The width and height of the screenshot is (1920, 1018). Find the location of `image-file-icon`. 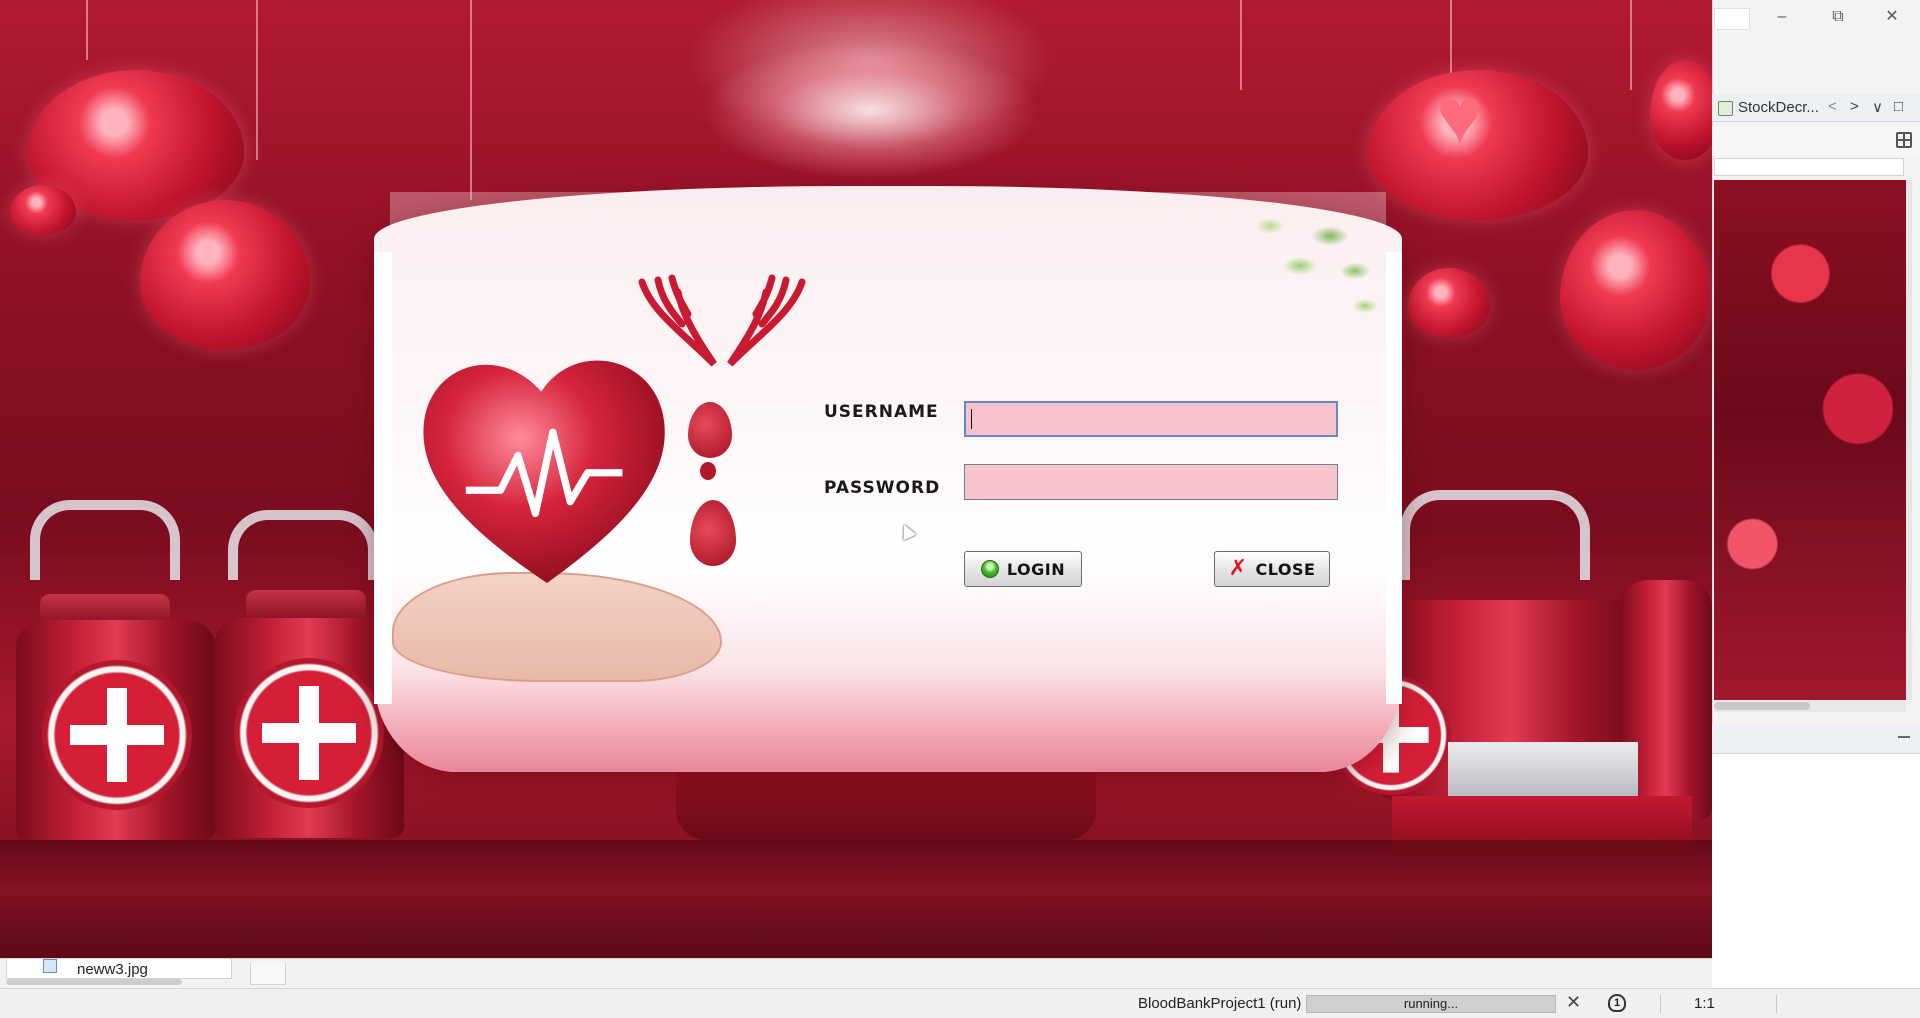

image-file-icon is located at coordinates (50, 966).